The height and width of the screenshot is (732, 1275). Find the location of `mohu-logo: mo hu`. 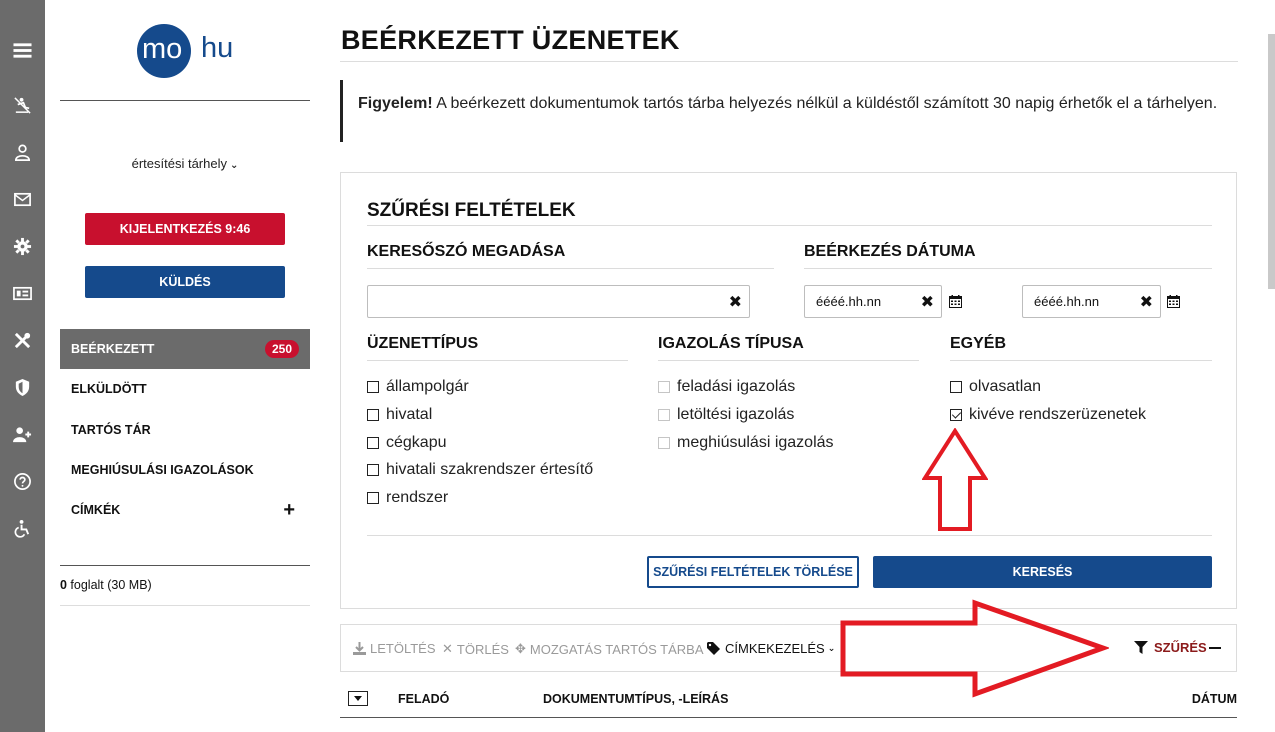

mohu-logo: mo hu is located at coordinates (185, 51).